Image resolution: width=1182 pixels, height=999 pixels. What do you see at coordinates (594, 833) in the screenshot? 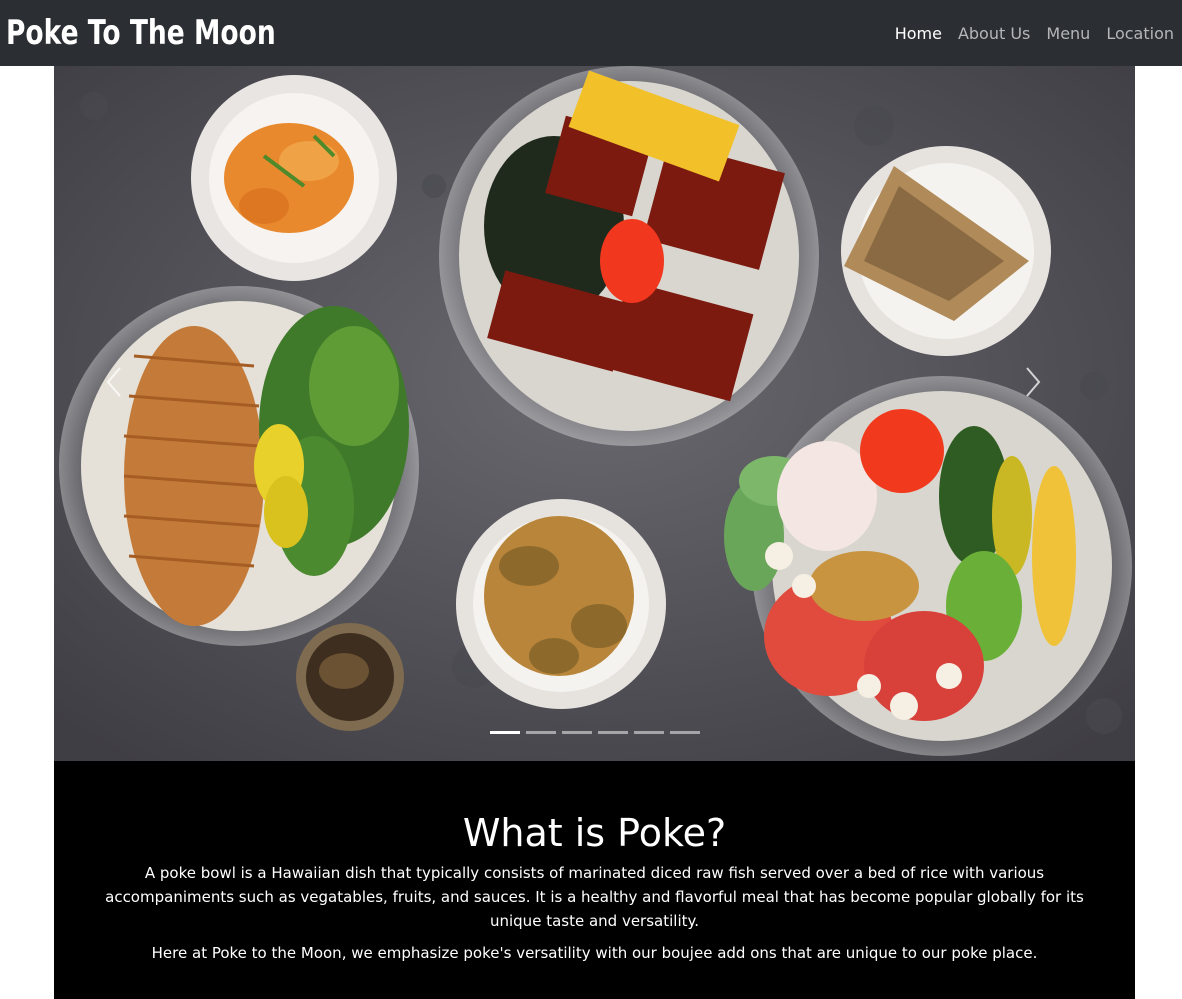
I see `section-heading: What is Poke?` at bounding box center [594, 833].